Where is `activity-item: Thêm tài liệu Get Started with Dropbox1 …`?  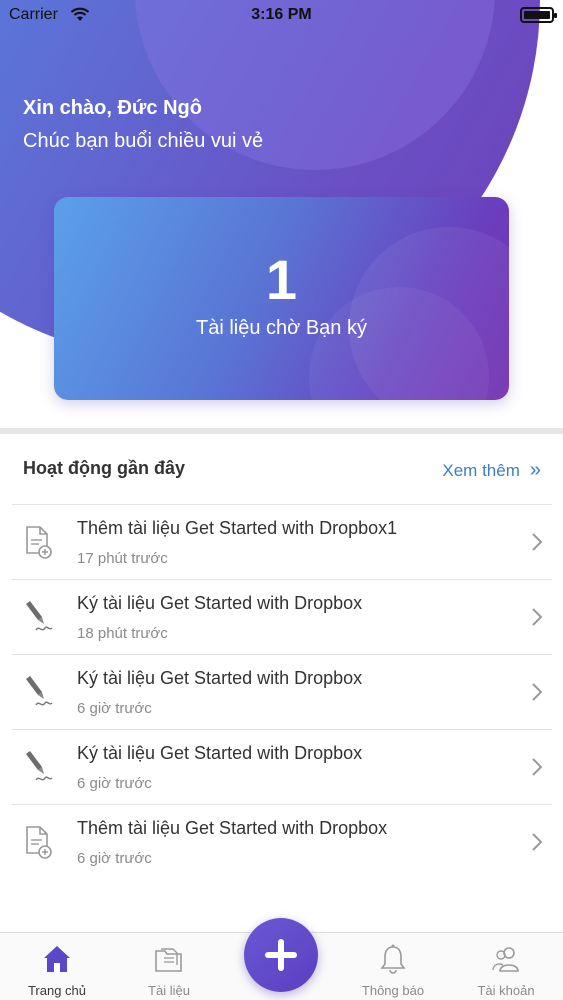 activity-item: Thêm tài liệu Get Started with Dropbox1 … is located at coordinates (282, 541).